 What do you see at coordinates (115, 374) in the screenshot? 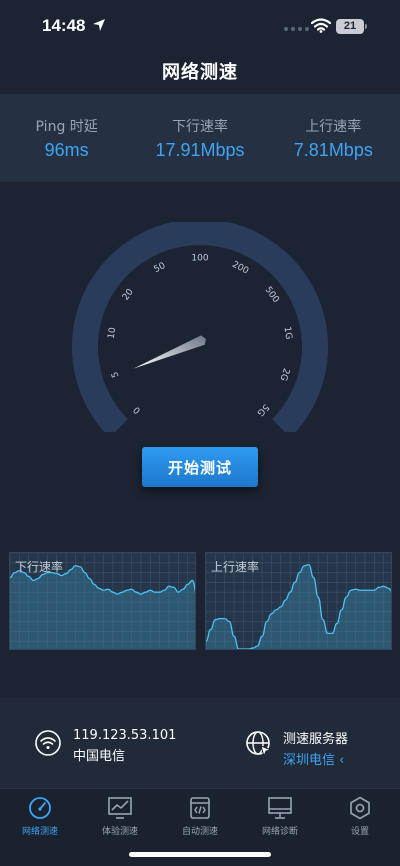
I see `gauge-tick-label: 5` at bounding box center [115, 374].